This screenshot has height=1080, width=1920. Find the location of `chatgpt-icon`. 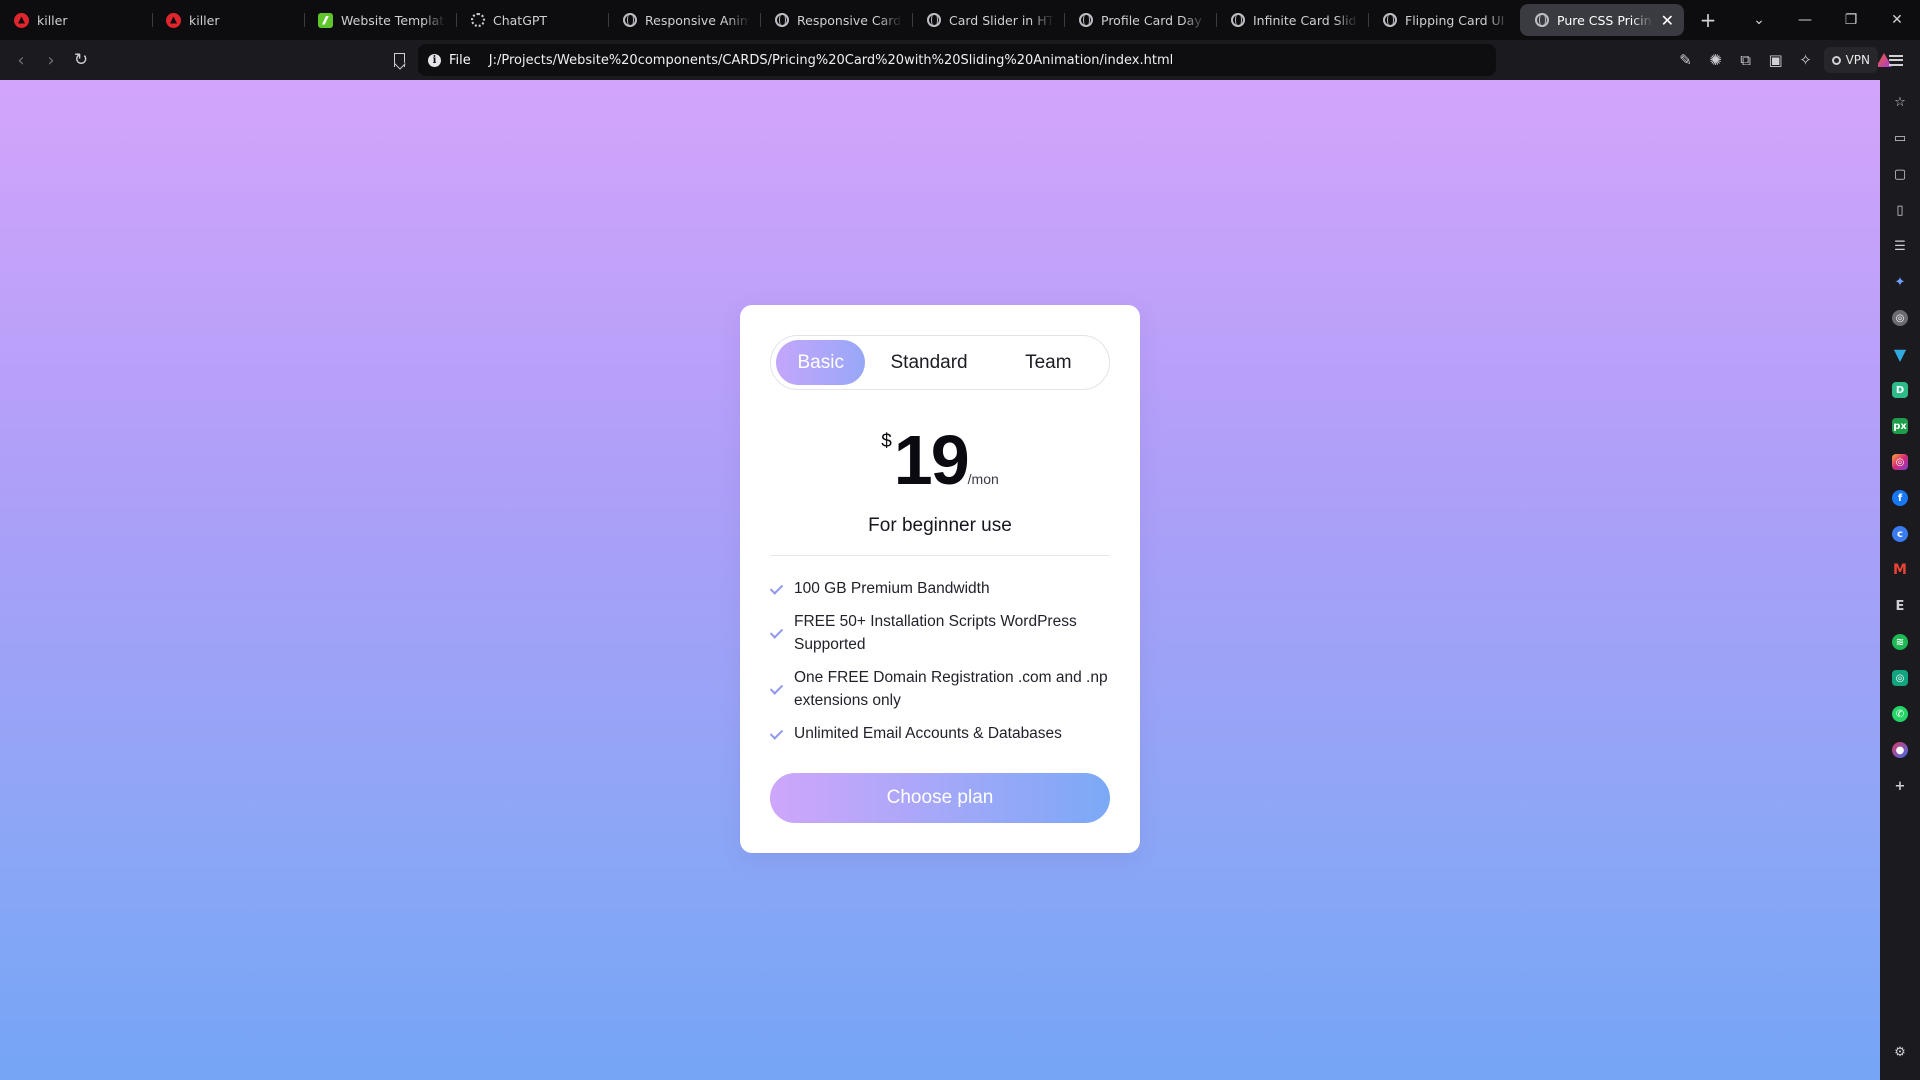

chatgpt-icon is located at coordinates (477, 20).